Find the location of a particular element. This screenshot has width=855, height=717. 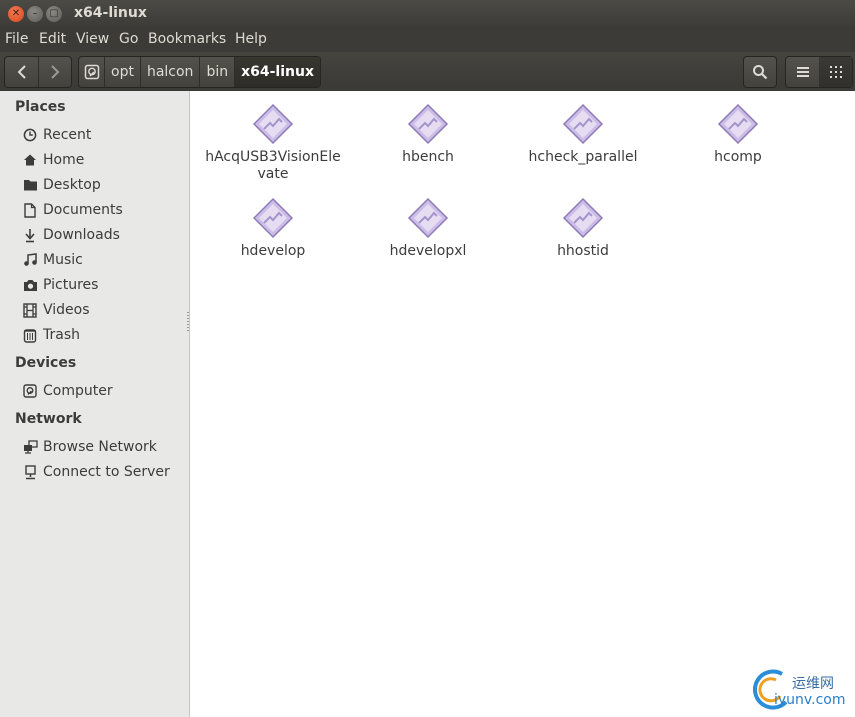

menu-bar: File Edit View Go Bookmarks Help is located at coordinates (427, 40).